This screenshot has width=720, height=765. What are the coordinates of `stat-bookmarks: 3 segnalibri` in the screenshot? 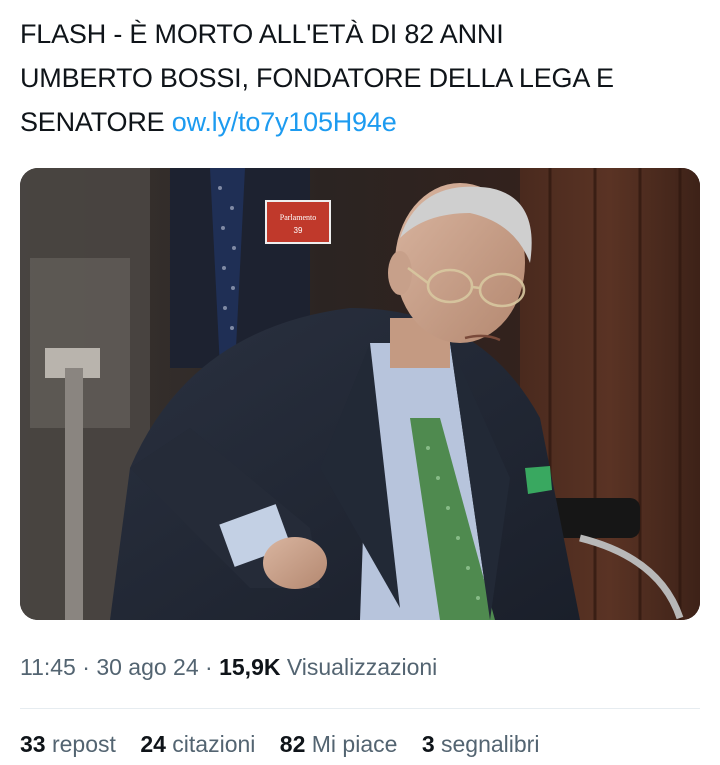 It's located at (481, 744).